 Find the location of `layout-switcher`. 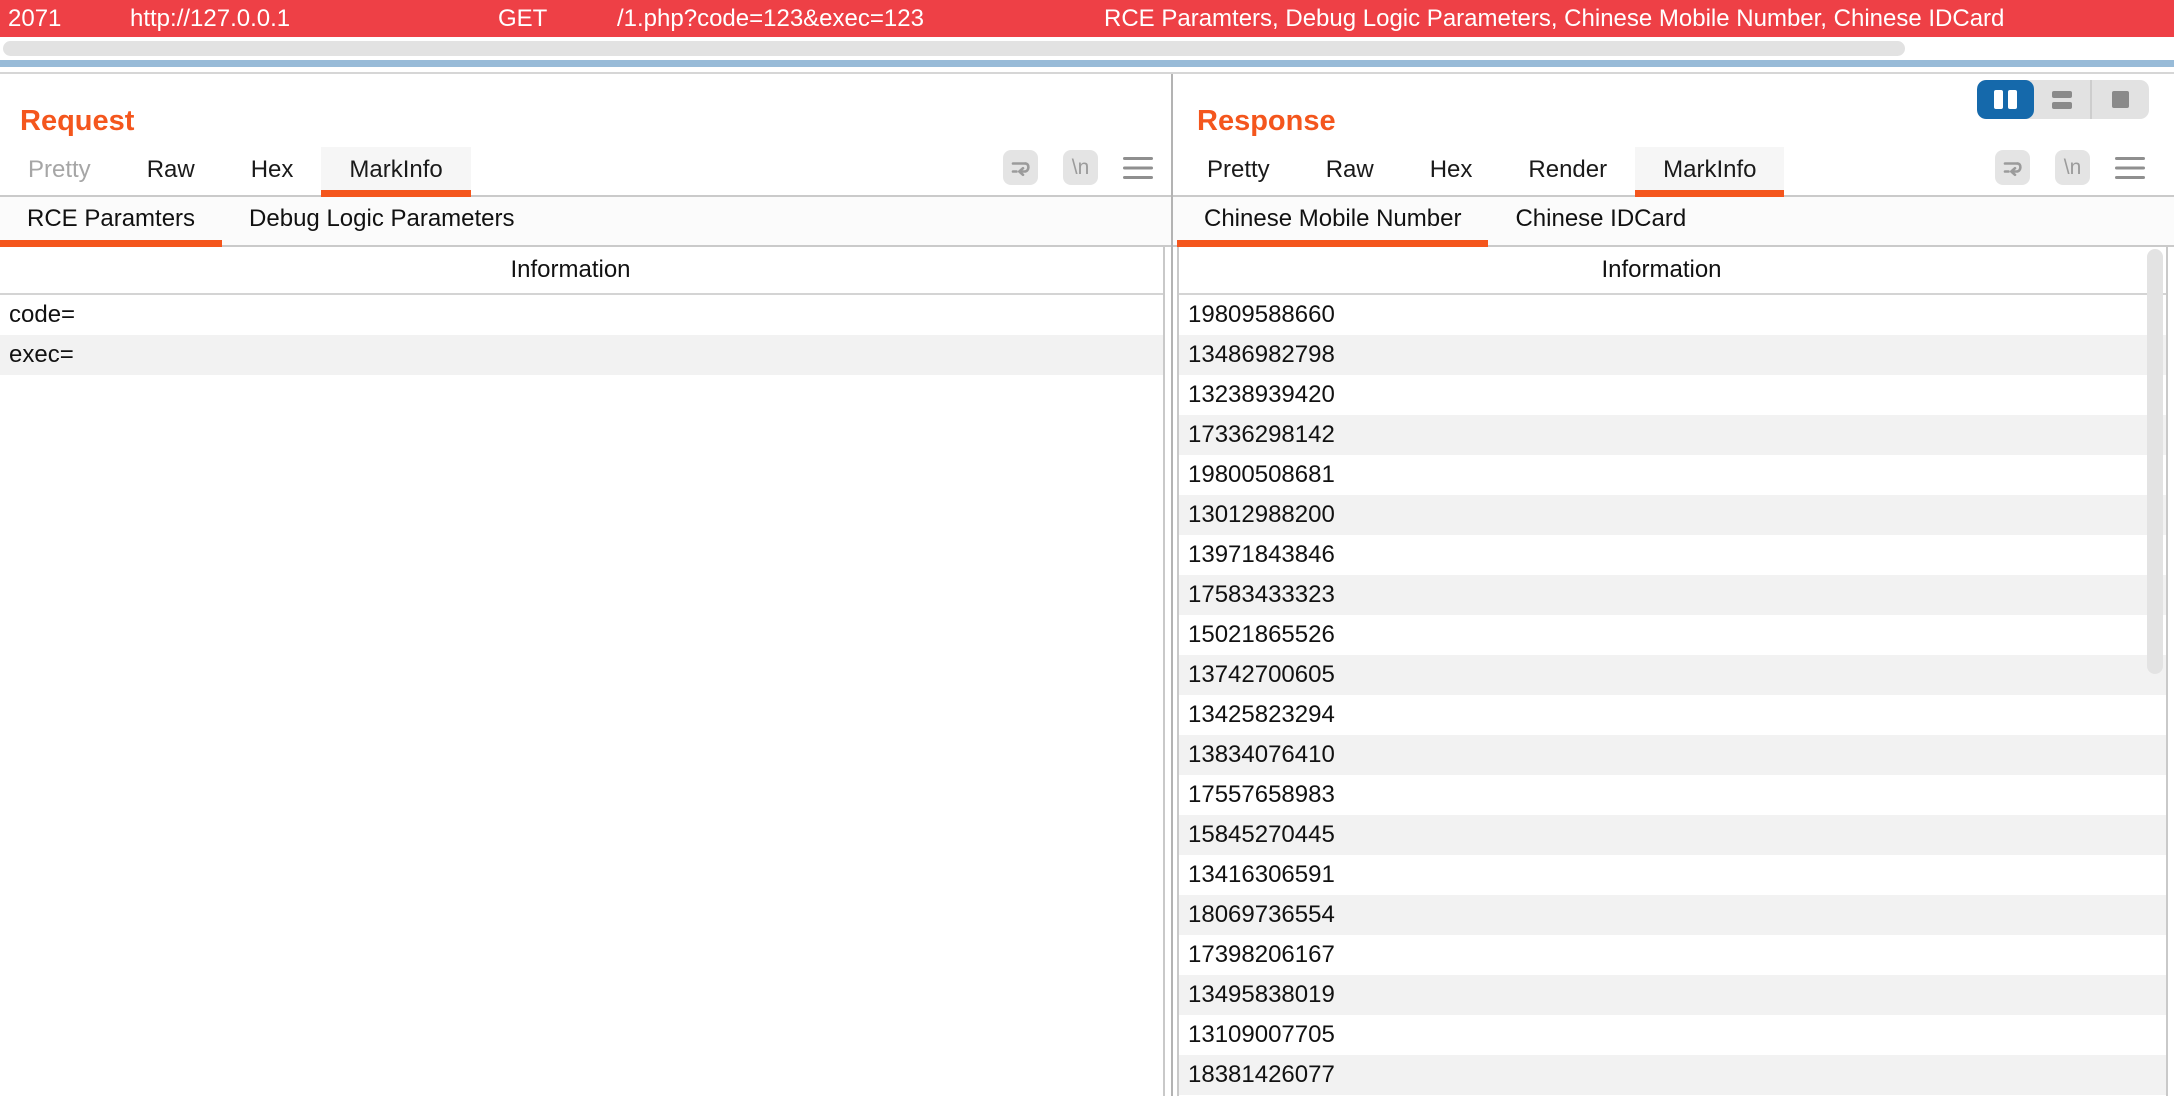

layout-switcher is located at coordinates (2063, 99).